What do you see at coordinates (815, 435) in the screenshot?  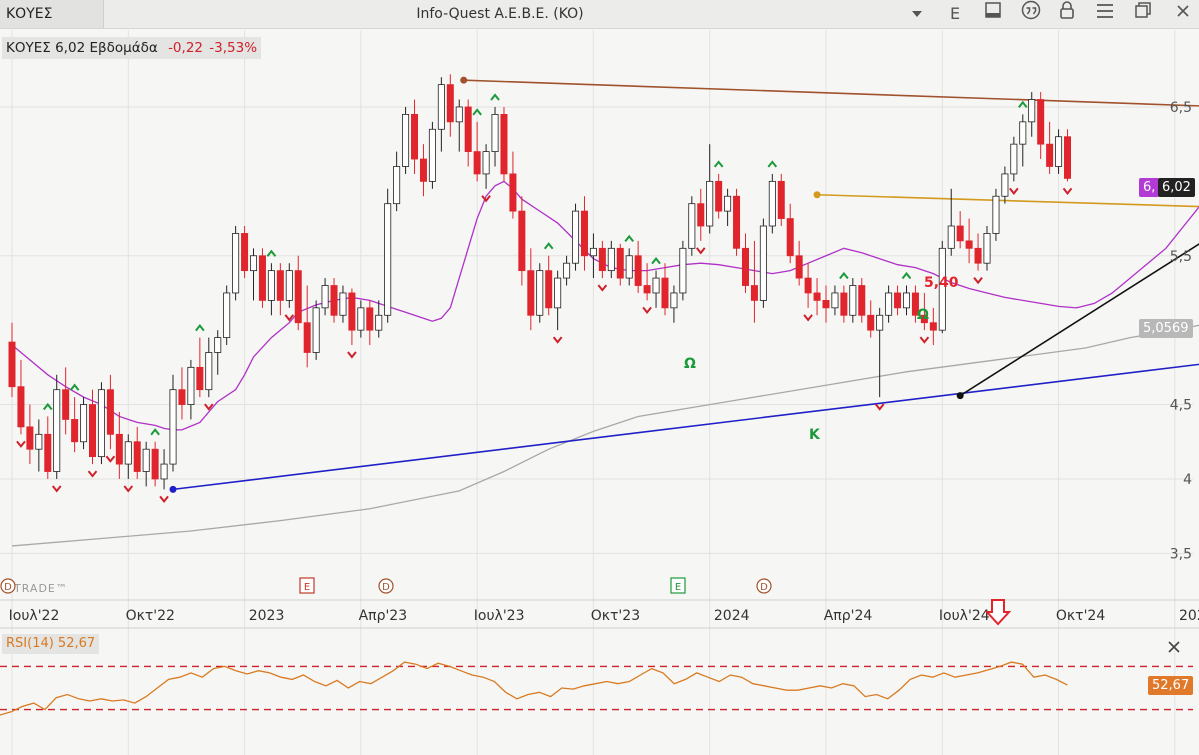 I see `kappa-label: K` at bounding box center [815, 435].